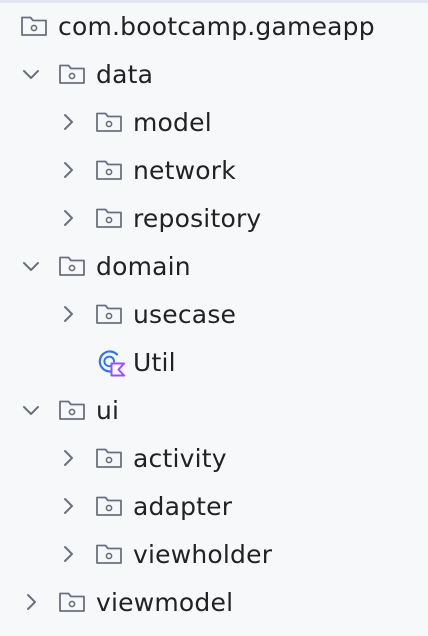 This screenshot has width=428, height=636. I want to click on tree-item-viewmodel: viewmodel, so click(214, 602).